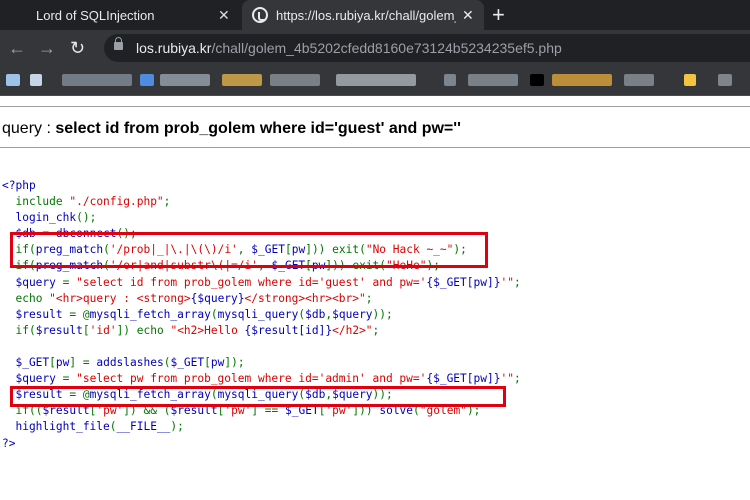  I want to click on bookmarks-bar, so click(375, 81).